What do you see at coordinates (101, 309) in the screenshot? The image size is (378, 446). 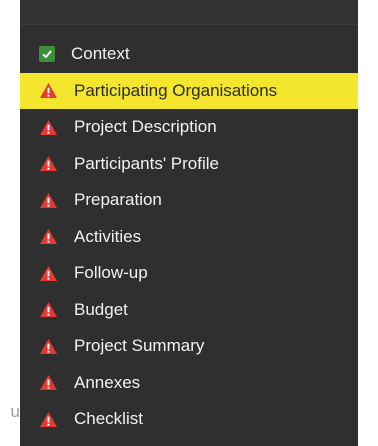 I see `menu-item-label: Budget` at bounding box center [101, 309].